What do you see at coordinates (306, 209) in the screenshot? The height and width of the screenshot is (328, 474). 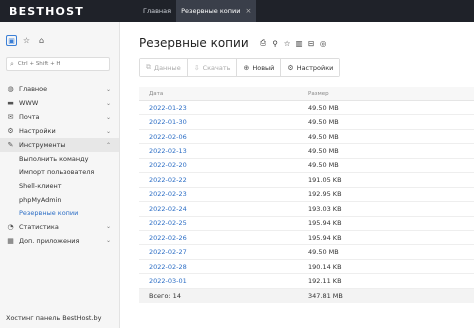 I see `table-row: 2022-02-24 193.03 KB` at bounding box center [306, 209].